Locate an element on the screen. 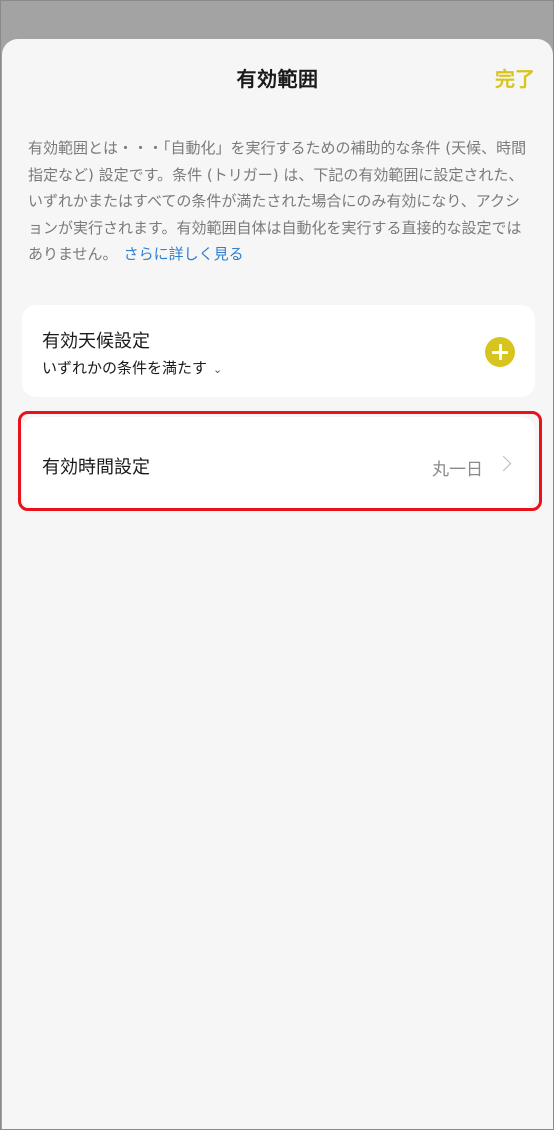 This screenshot has width=554, height=1130. weather-setting-title: 有効天候設定 is located at coordinates (96, 341).